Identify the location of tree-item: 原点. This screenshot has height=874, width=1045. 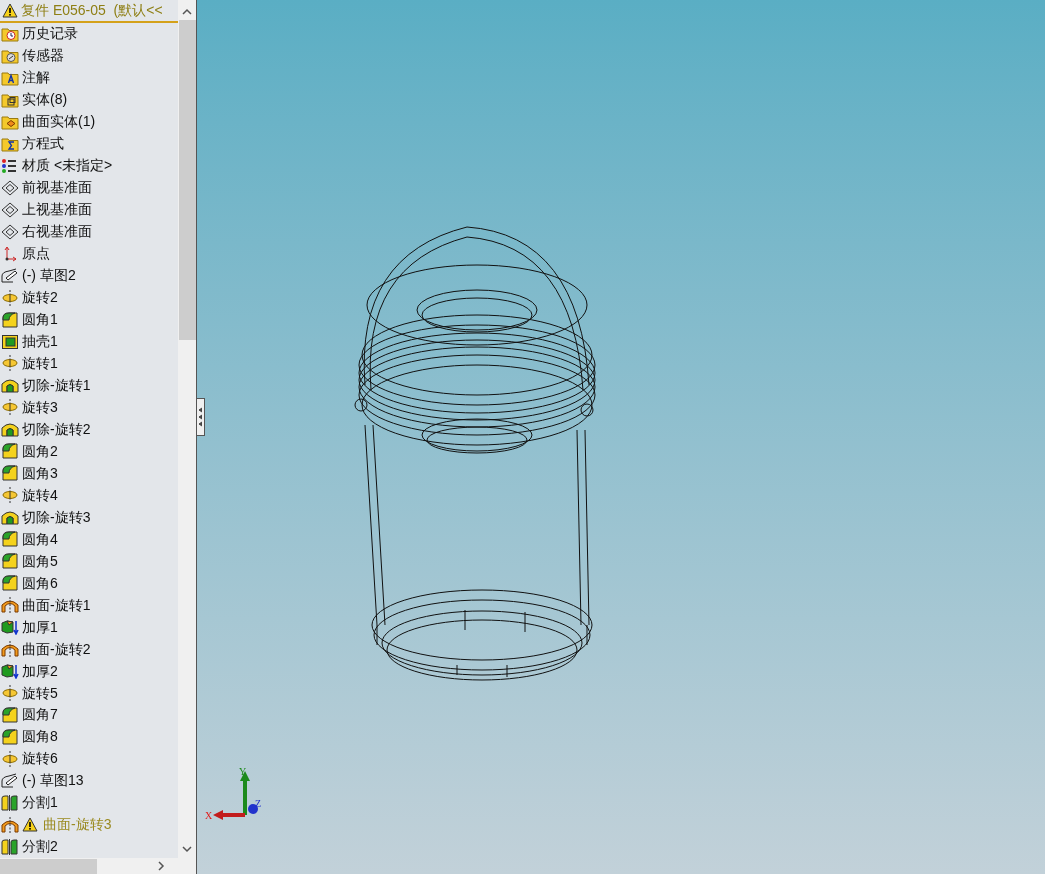
(89, 253).